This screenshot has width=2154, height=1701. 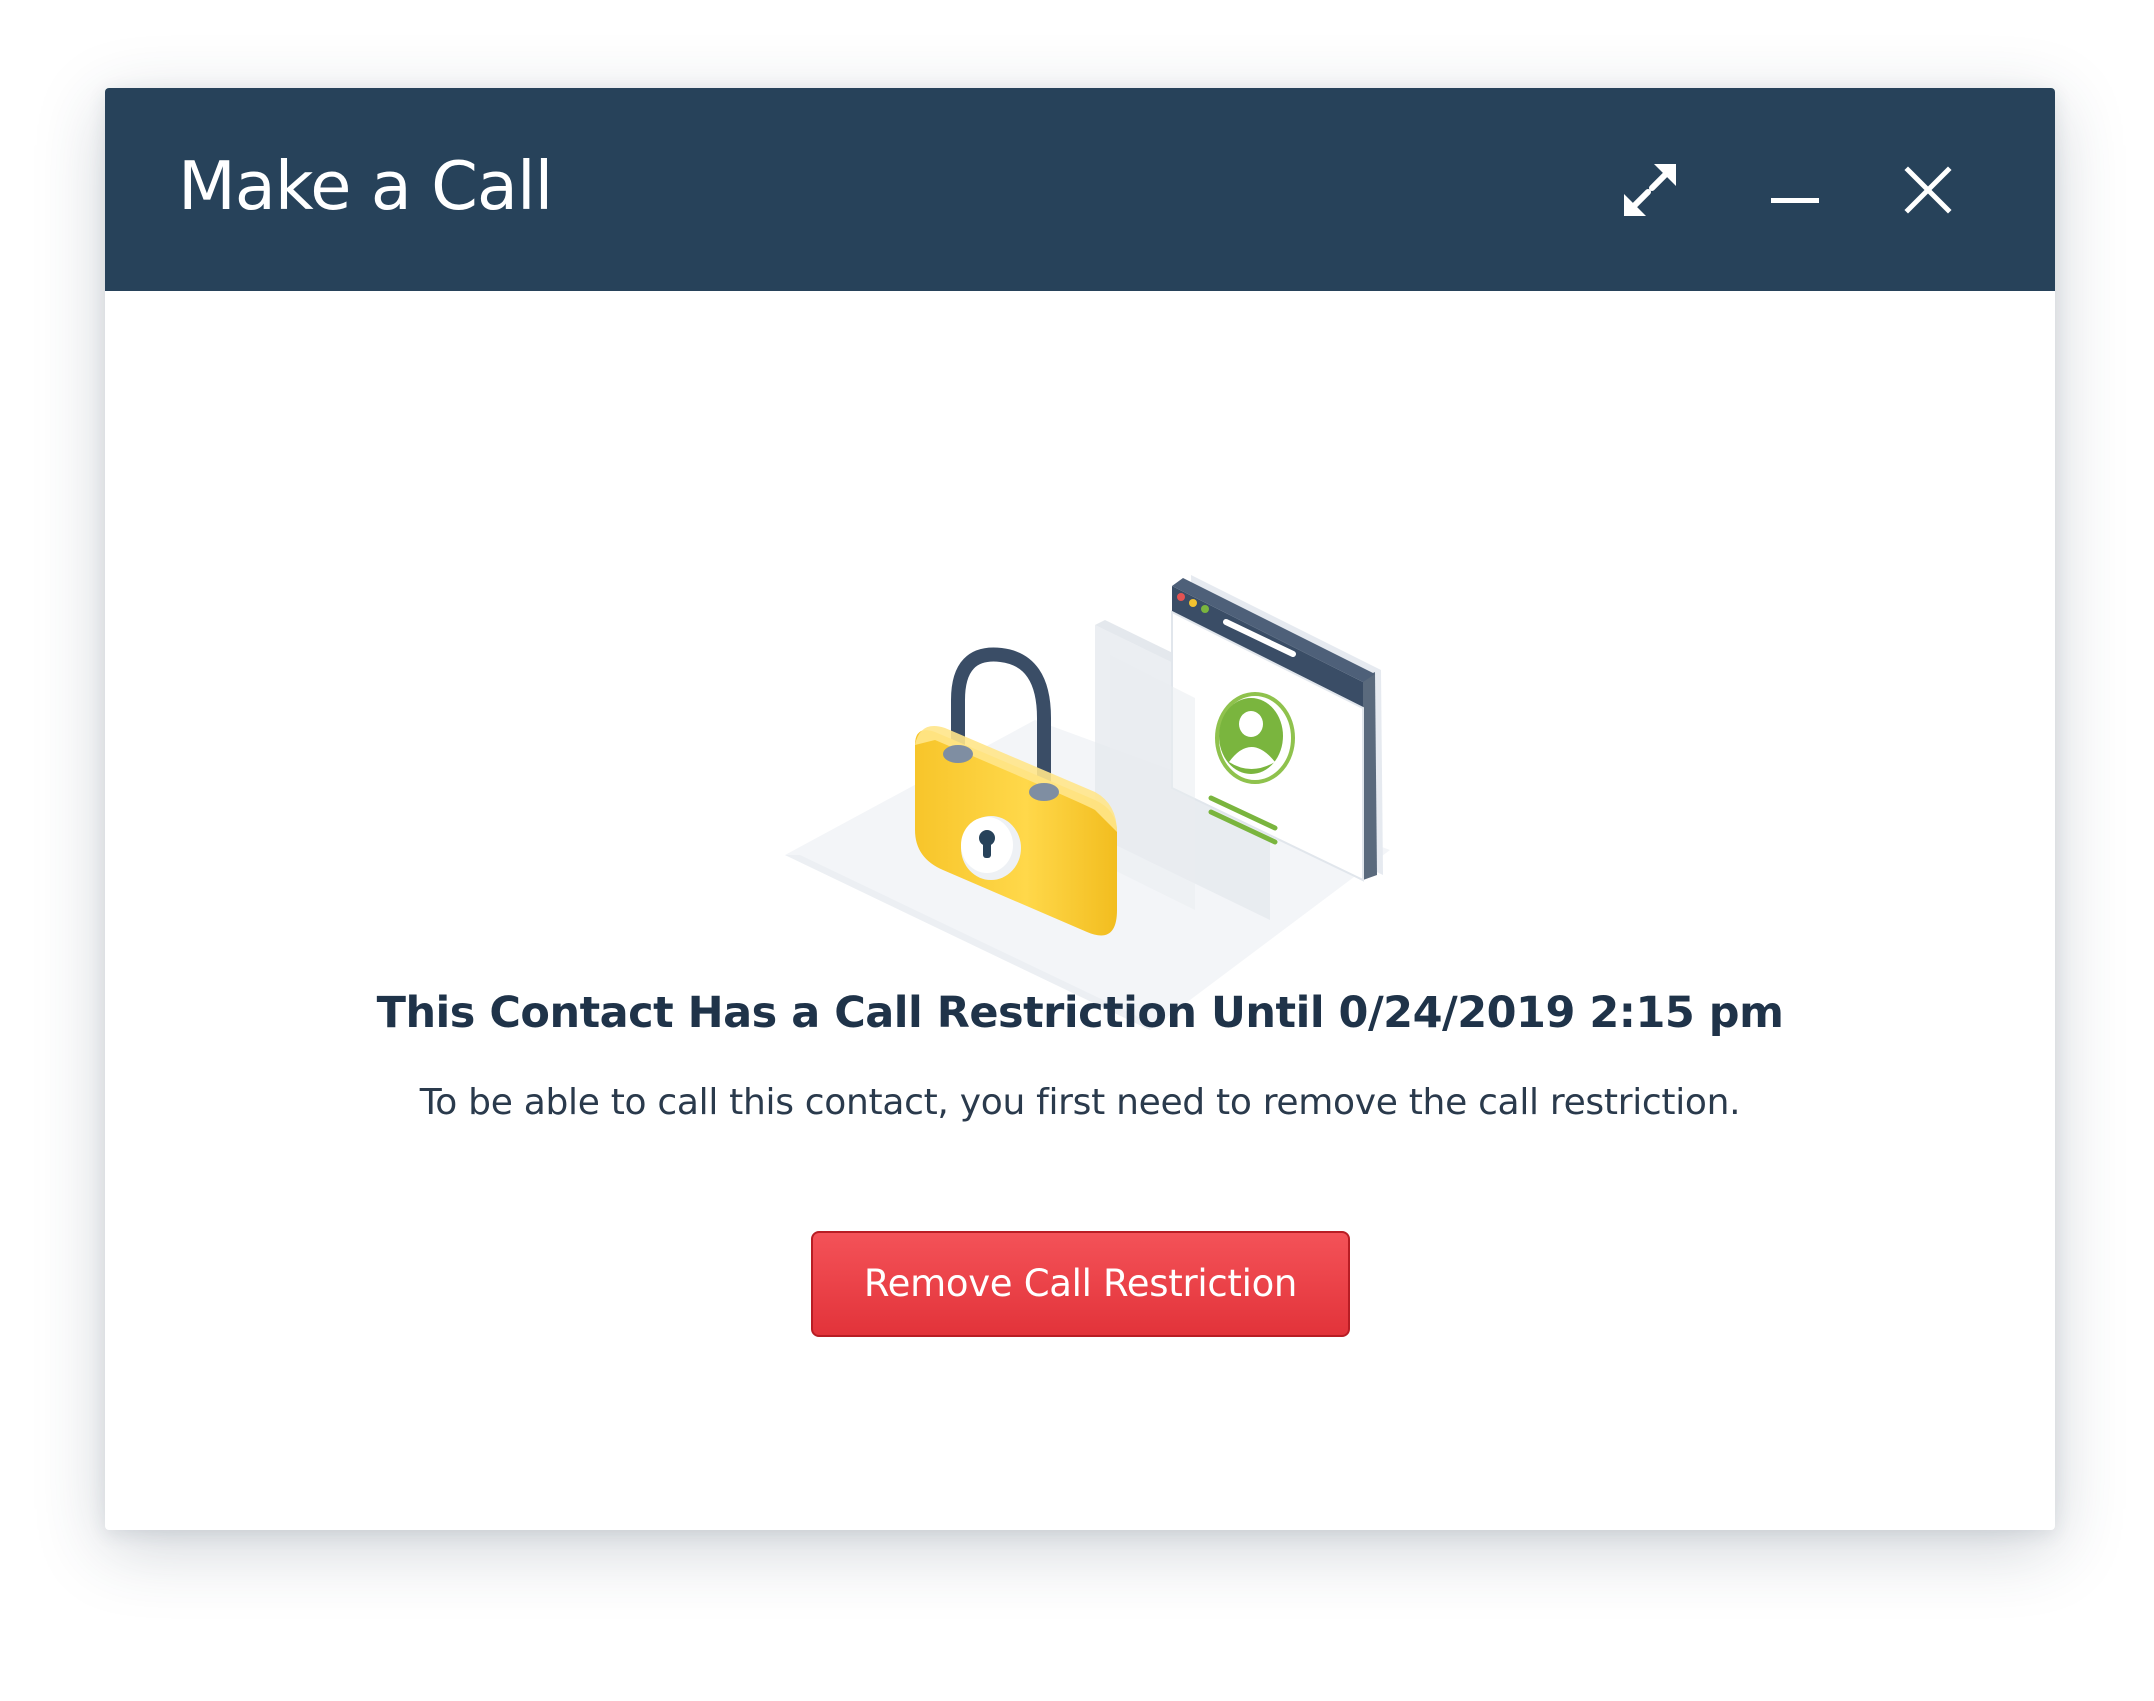 I want to click on close-icon, so click(x=1928, y=190).